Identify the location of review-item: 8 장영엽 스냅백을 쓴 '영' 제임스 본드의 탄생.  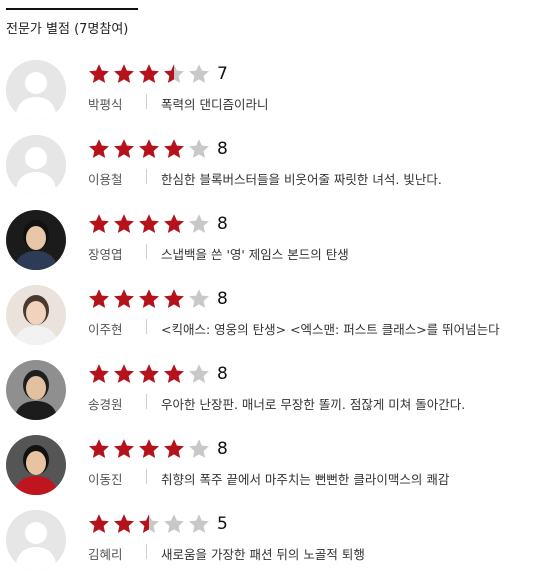
(274, 245).